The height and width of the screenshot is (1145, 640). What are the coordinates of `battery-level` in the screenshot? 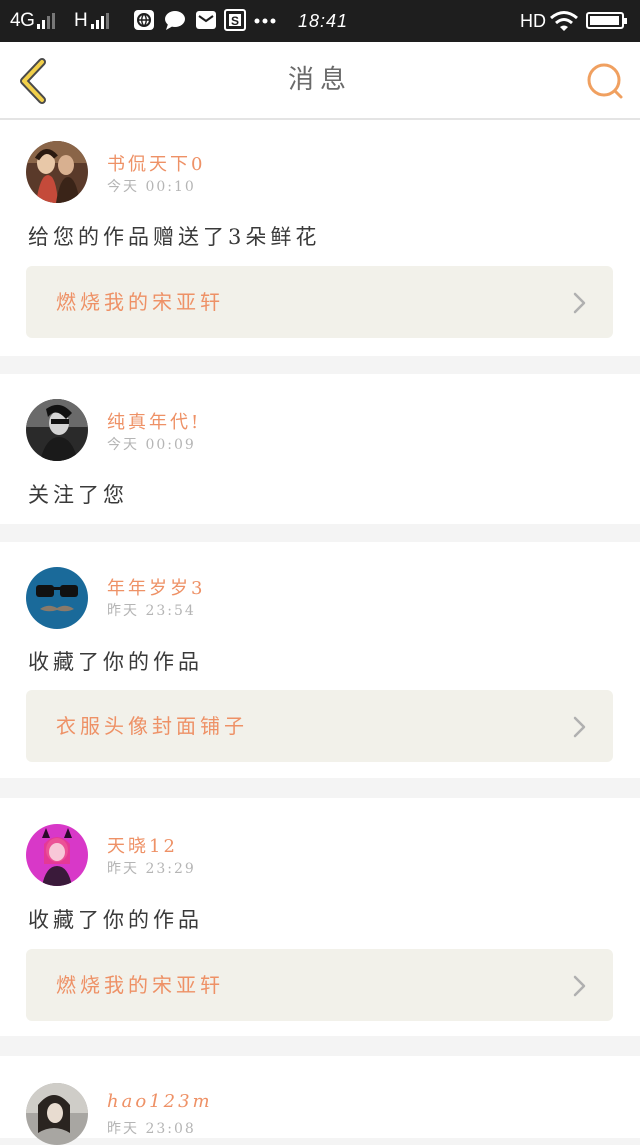 It's located at (604, 20).